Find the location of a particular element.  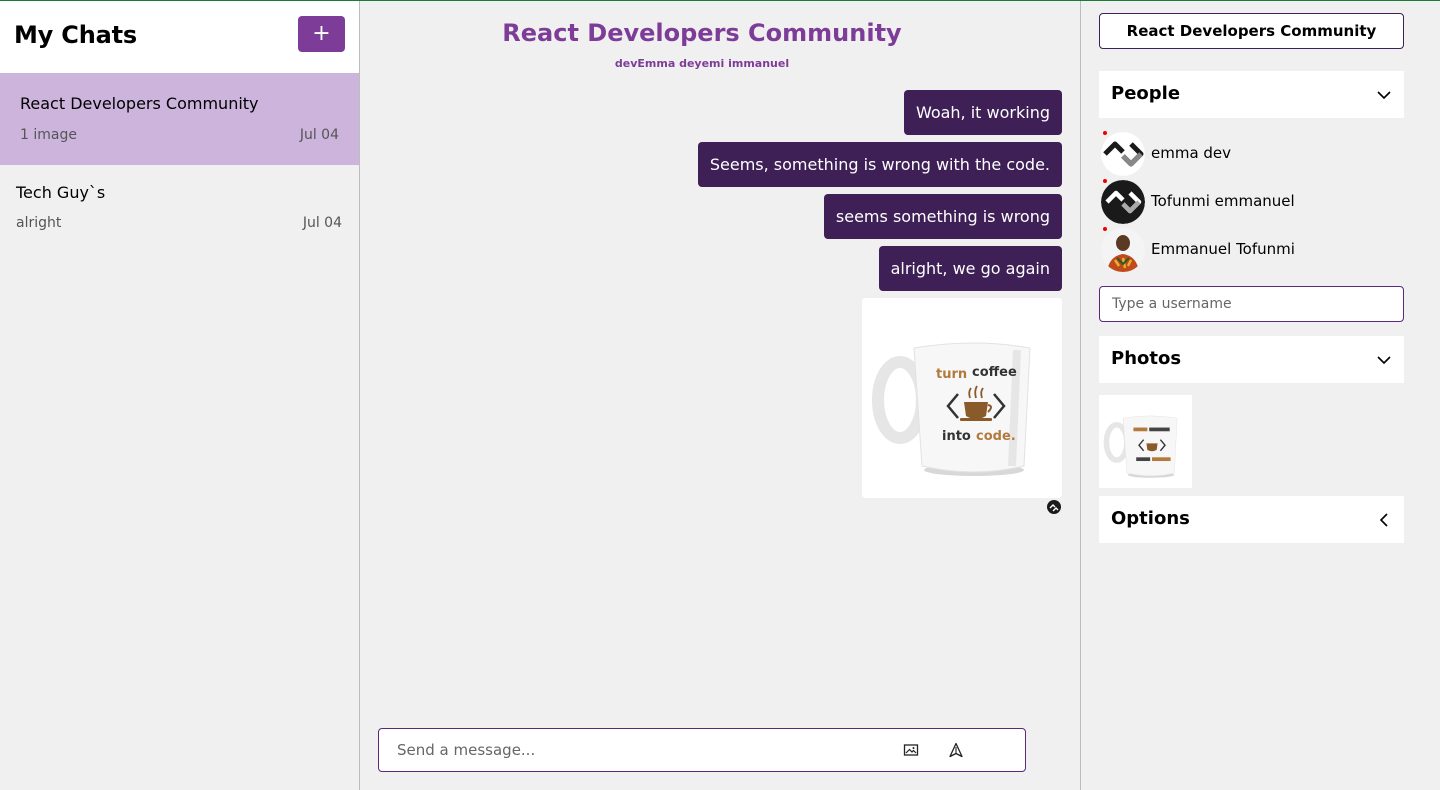

mug-text-code: code. is located at coordinates (996, 436).